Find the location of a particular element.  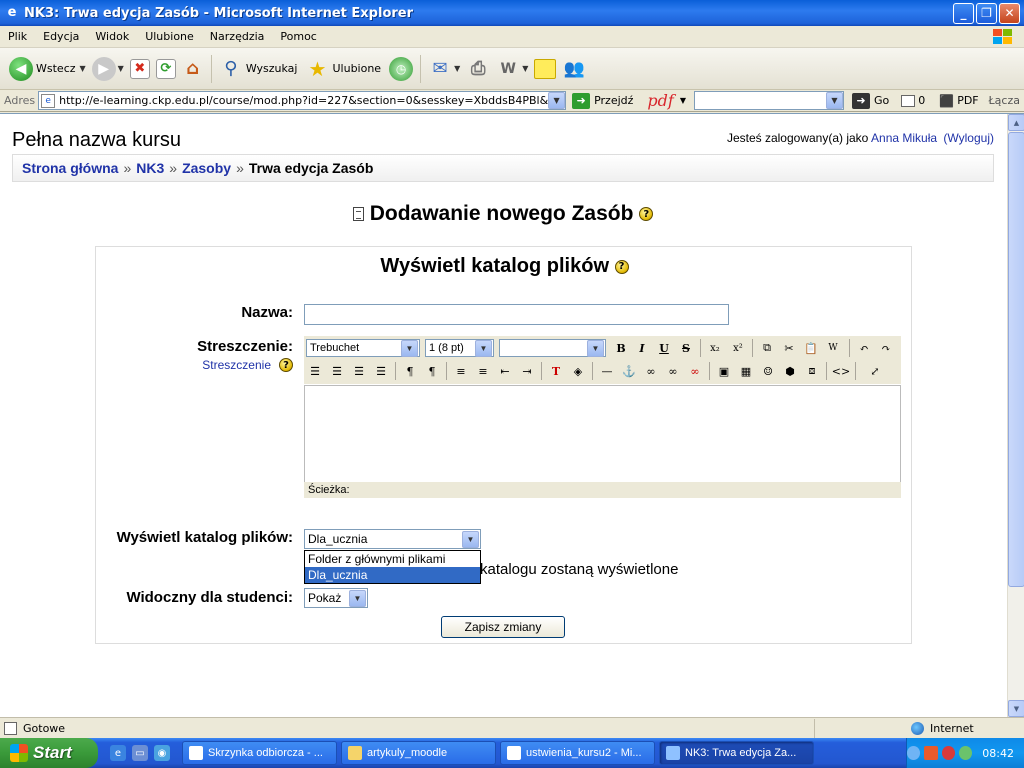

logout-link: (Wyloguj) is located at coordinates (968, 138).